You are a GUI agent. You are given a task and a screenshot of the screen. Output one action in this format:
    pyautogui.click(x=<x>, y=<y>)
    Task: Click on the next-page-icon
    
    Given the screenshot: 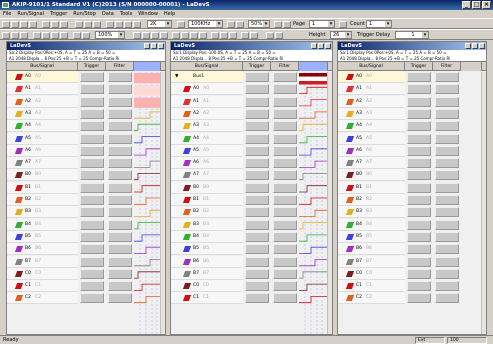 What is the action you would take?
    pyautogui.click(x=287, y=24)
    